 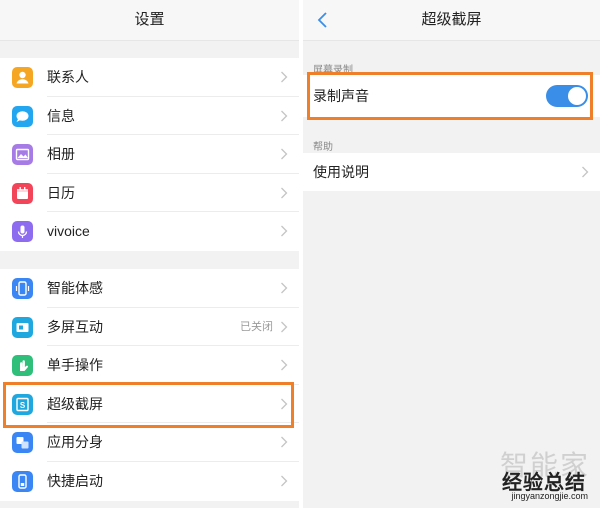 I want to click on settings-item-smart-motion: 智能体感, so click(x=149, y=288).